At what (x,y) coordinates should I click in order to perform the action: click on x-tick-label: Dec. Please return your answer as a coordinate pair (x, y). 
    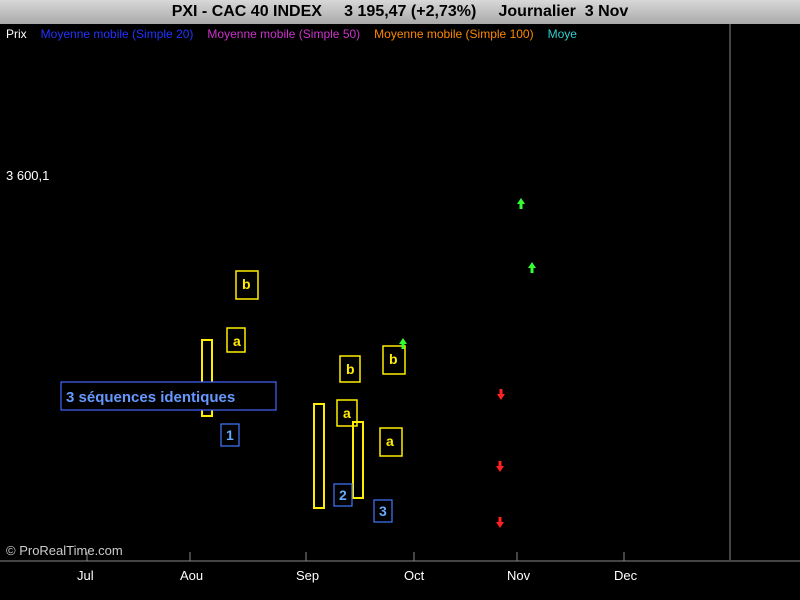
    Looking at the image, I should click on (626, 575).